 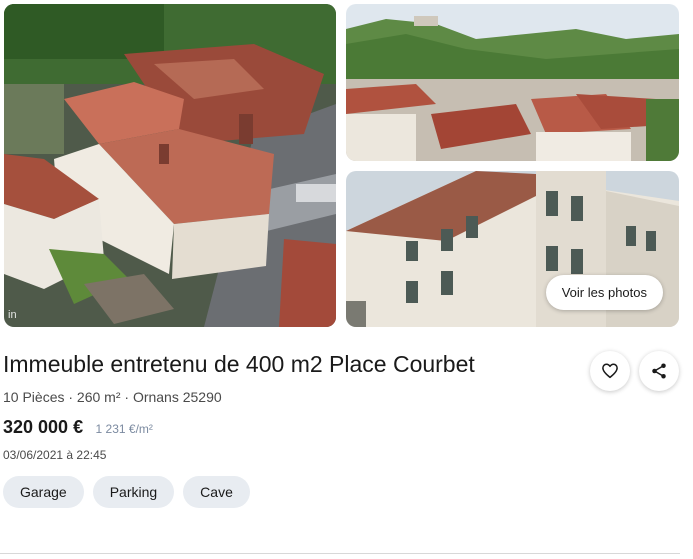 I want to click on secondary-photo-bottom: Voir les photos, so click(x=512, y=249).